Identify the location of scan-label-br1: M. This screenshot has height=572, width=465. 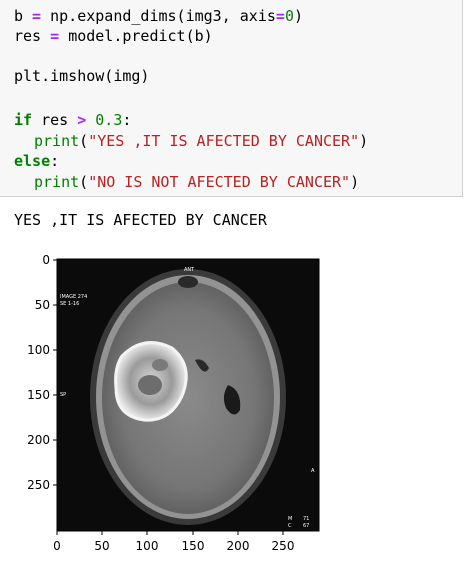
(290, 519).